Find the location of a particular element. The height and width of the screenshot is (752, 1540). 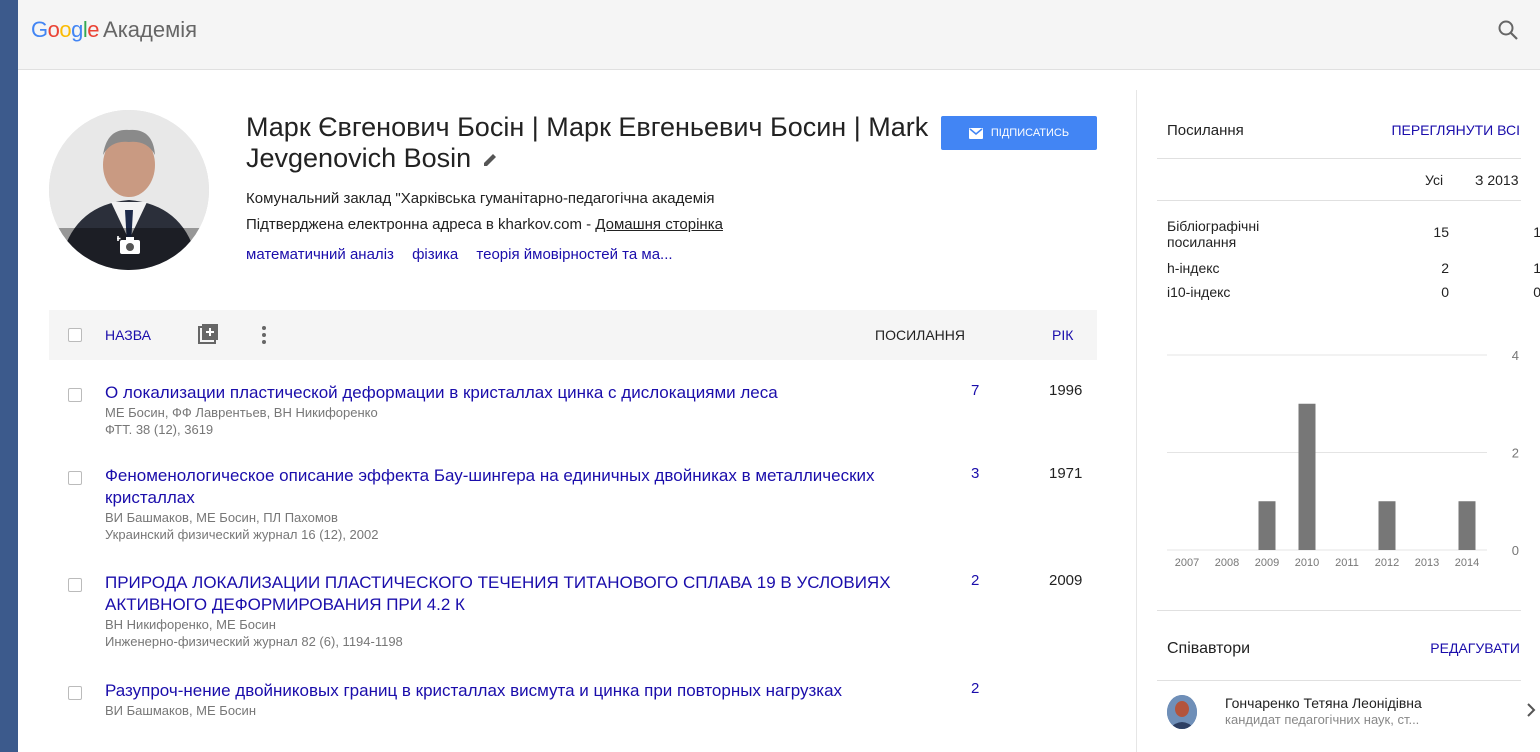

citations-stat-label: Бібліографічні посилання is located at coordinates (1232, 234).